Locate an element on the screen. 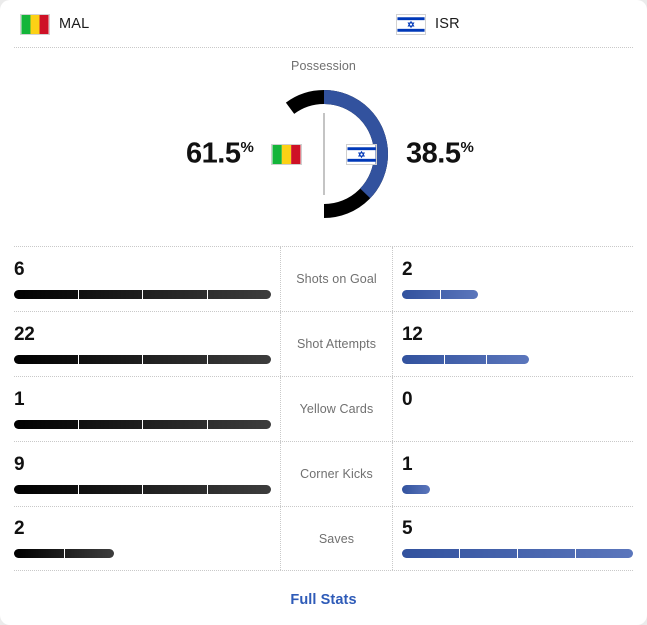  stats-footer: Full Stats is located at coordinates (323, 598).